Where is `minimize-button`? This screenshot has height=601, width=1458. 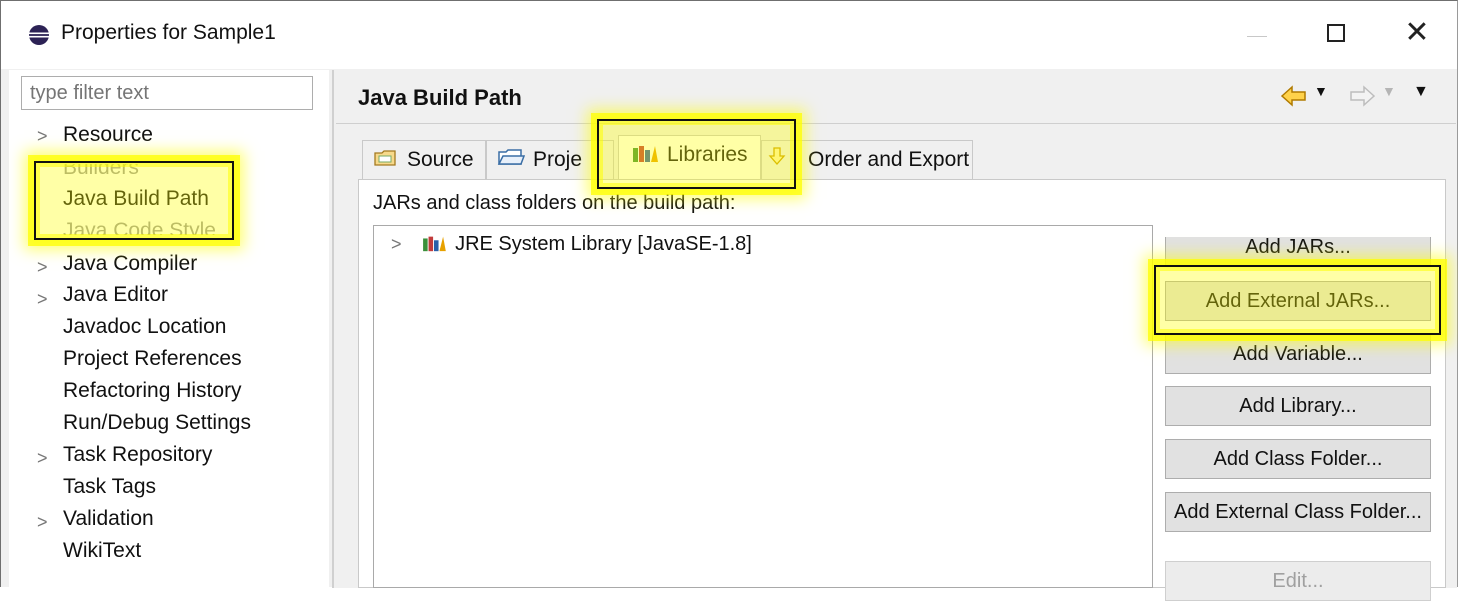
minimize-button is located at coordinates (1257, 36).